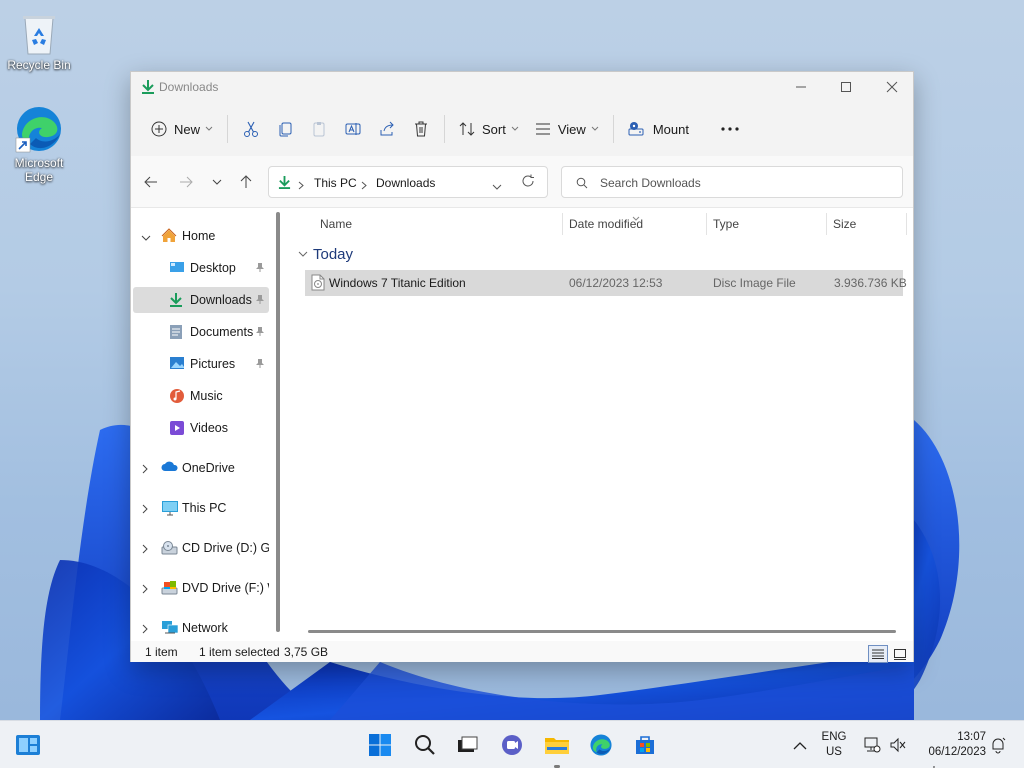 This screenshot has height=768, width=1024. I want to click on address-history-button, so click(497, 187).